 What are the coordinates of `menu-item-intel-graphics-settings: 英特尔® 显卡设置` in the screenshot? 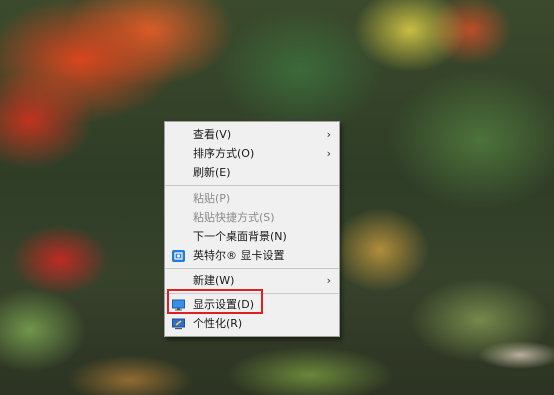 It's located at (252, 255).